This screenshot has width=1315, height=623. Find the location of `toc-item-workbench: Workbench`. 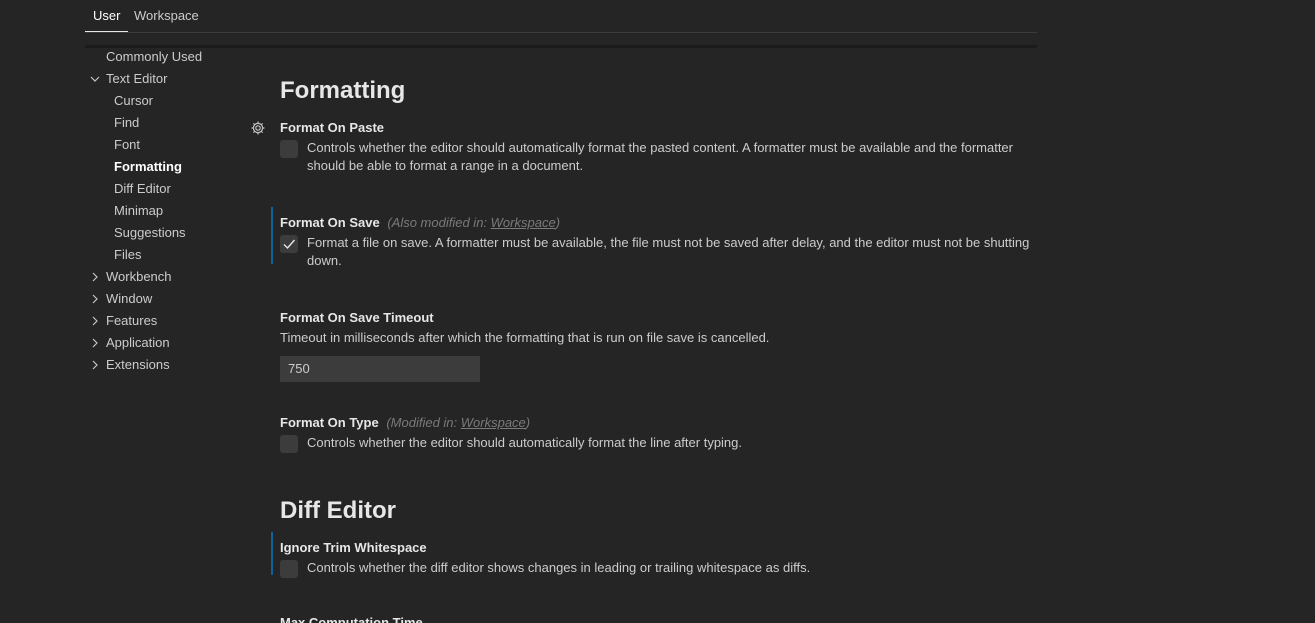

toc-item-workbench: Workbench is located at coordinates (165, 277).